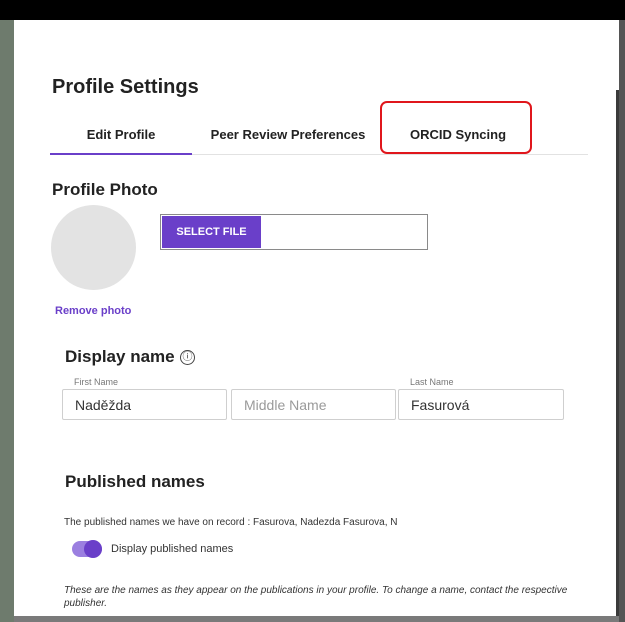  Describe the element at coordinates (481, 404) in the screenshot. I see `last-name-field: Fasurová` at that location.